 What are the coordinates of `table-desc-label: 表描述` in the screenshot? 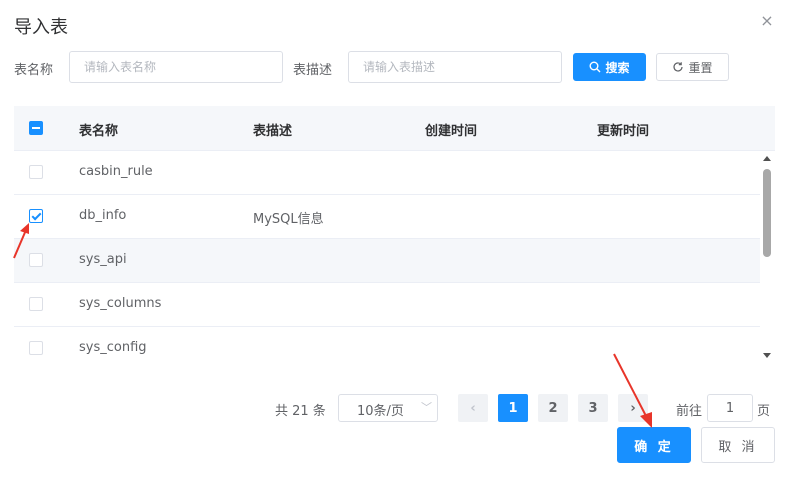 It's located at (313, 70).